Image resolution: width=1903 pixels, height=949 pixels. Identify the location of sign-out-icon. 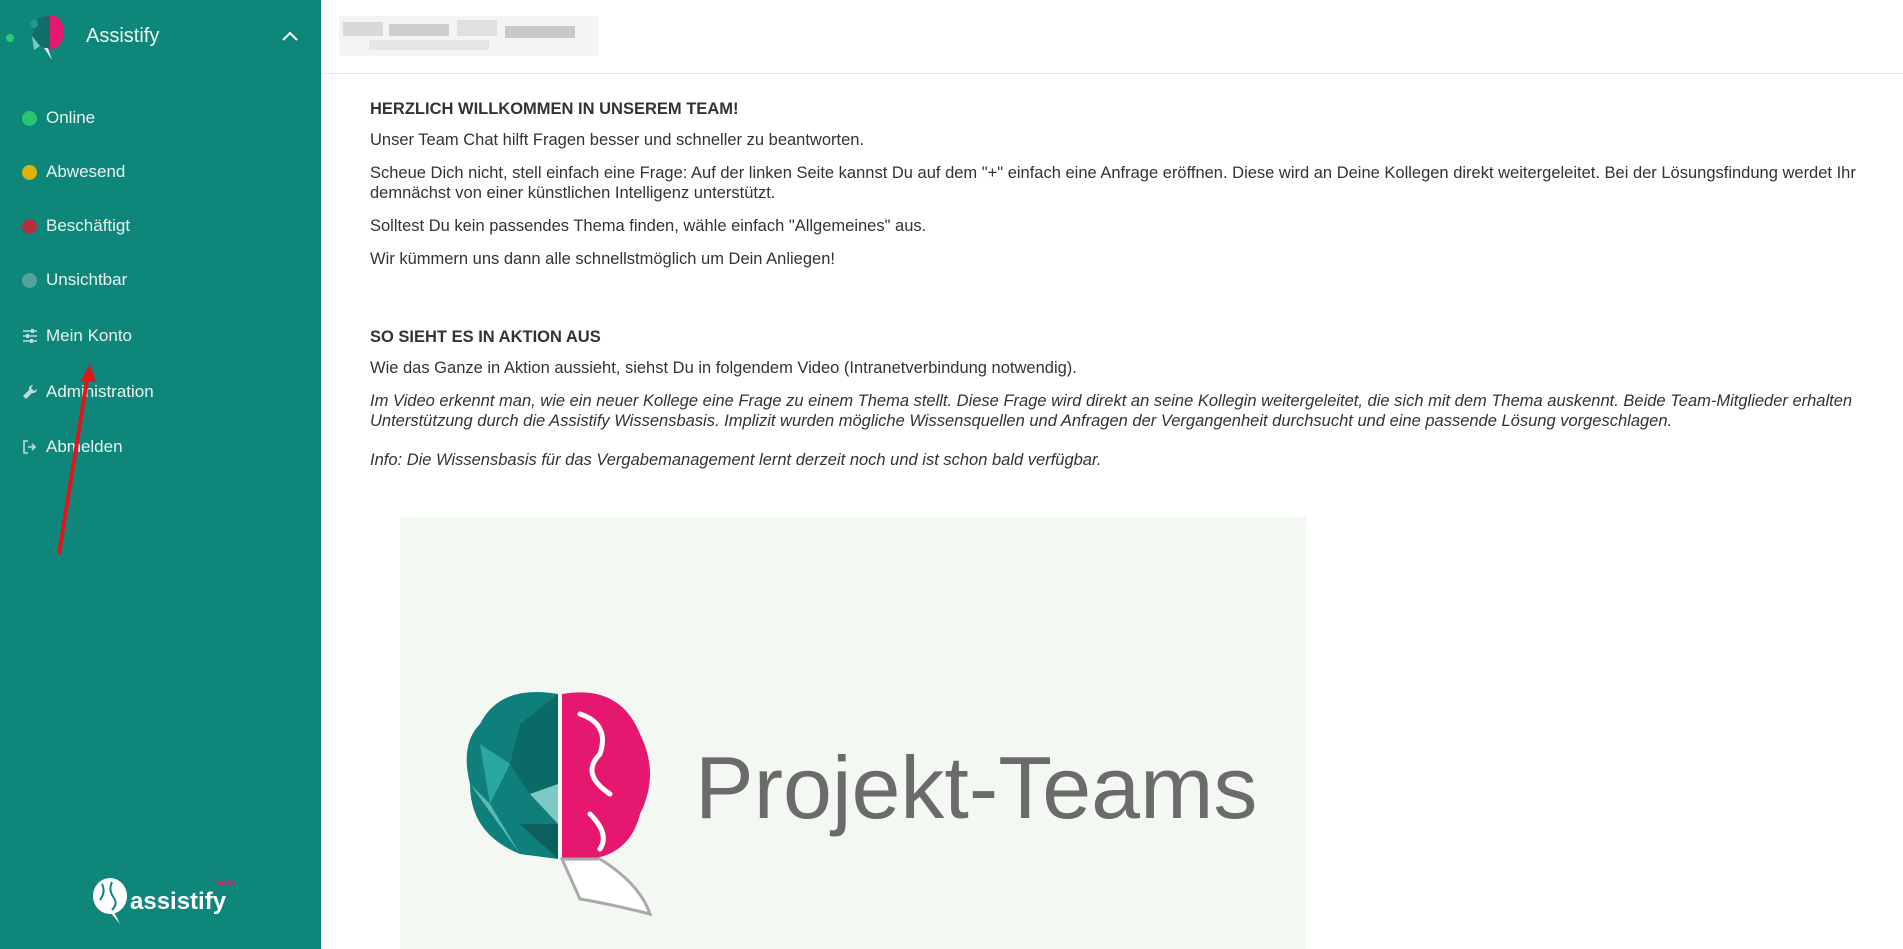
(30, 447).